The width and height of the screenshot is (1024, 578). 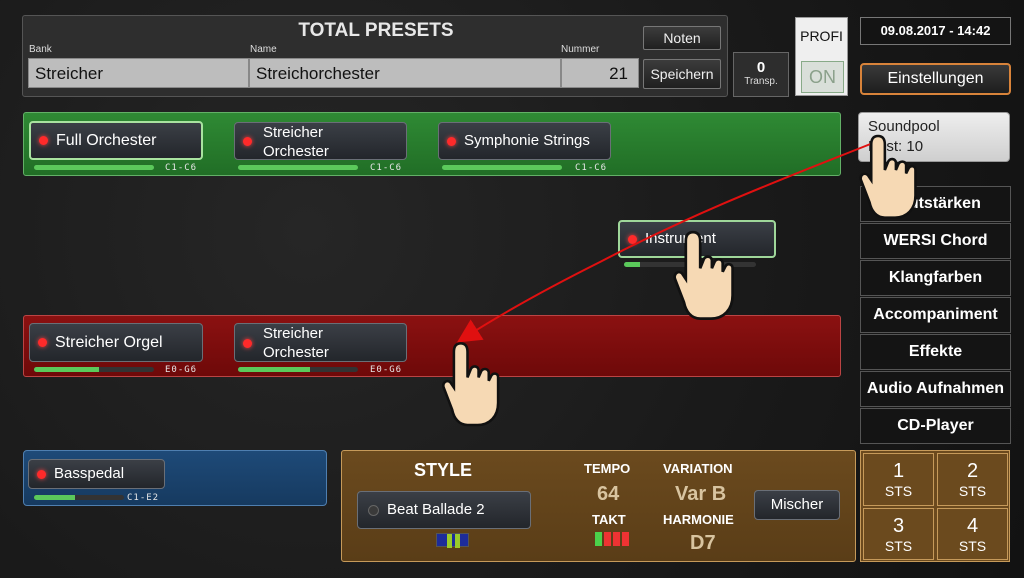 I want to click on name-field: Streichorchester, so click(x=405, y=73).